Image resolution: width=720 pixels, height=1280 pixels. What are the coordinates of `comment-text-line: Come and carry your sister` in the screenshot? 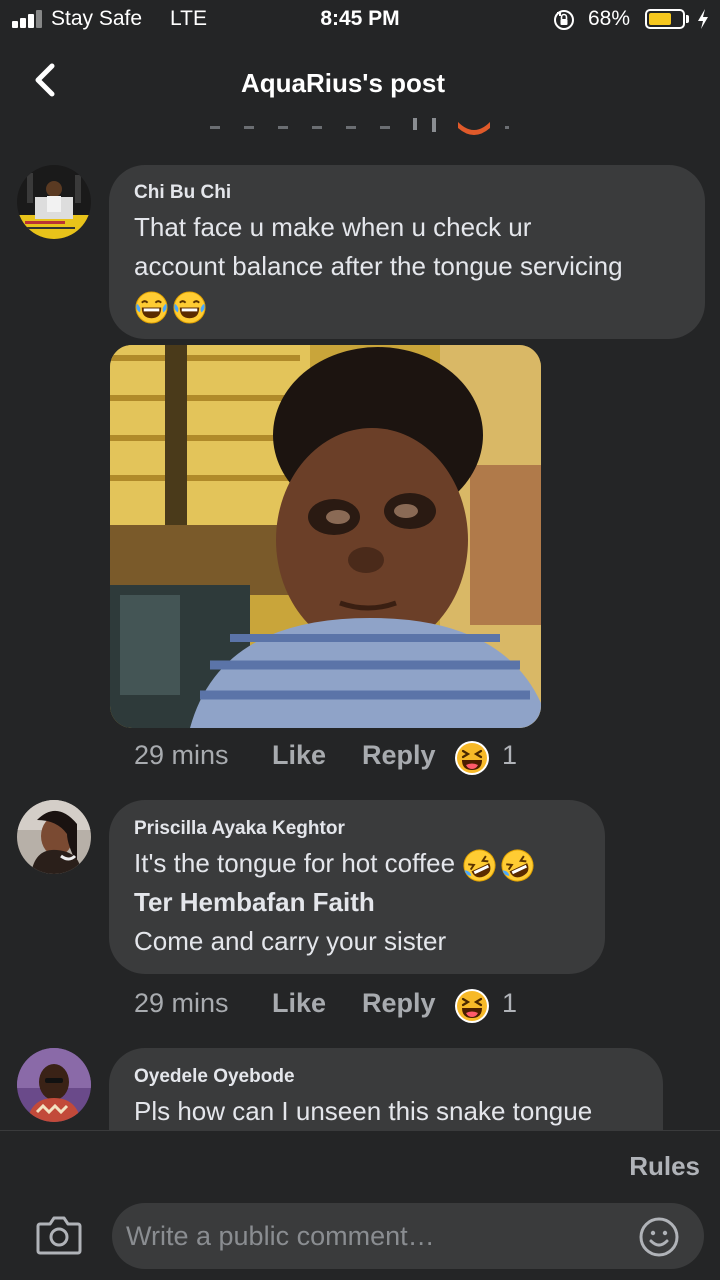 It's located at (290, 941).